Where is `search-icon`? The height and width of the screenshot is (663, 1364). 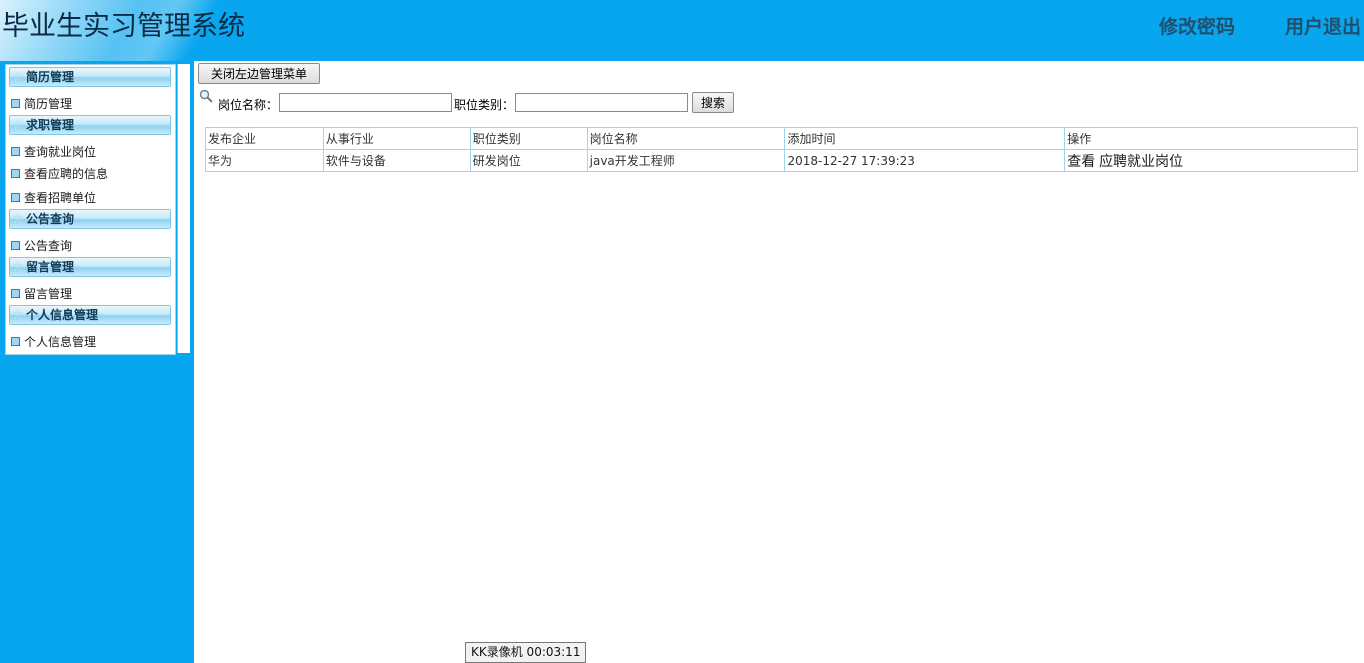
search-icon is located at coordinates (206, 96).